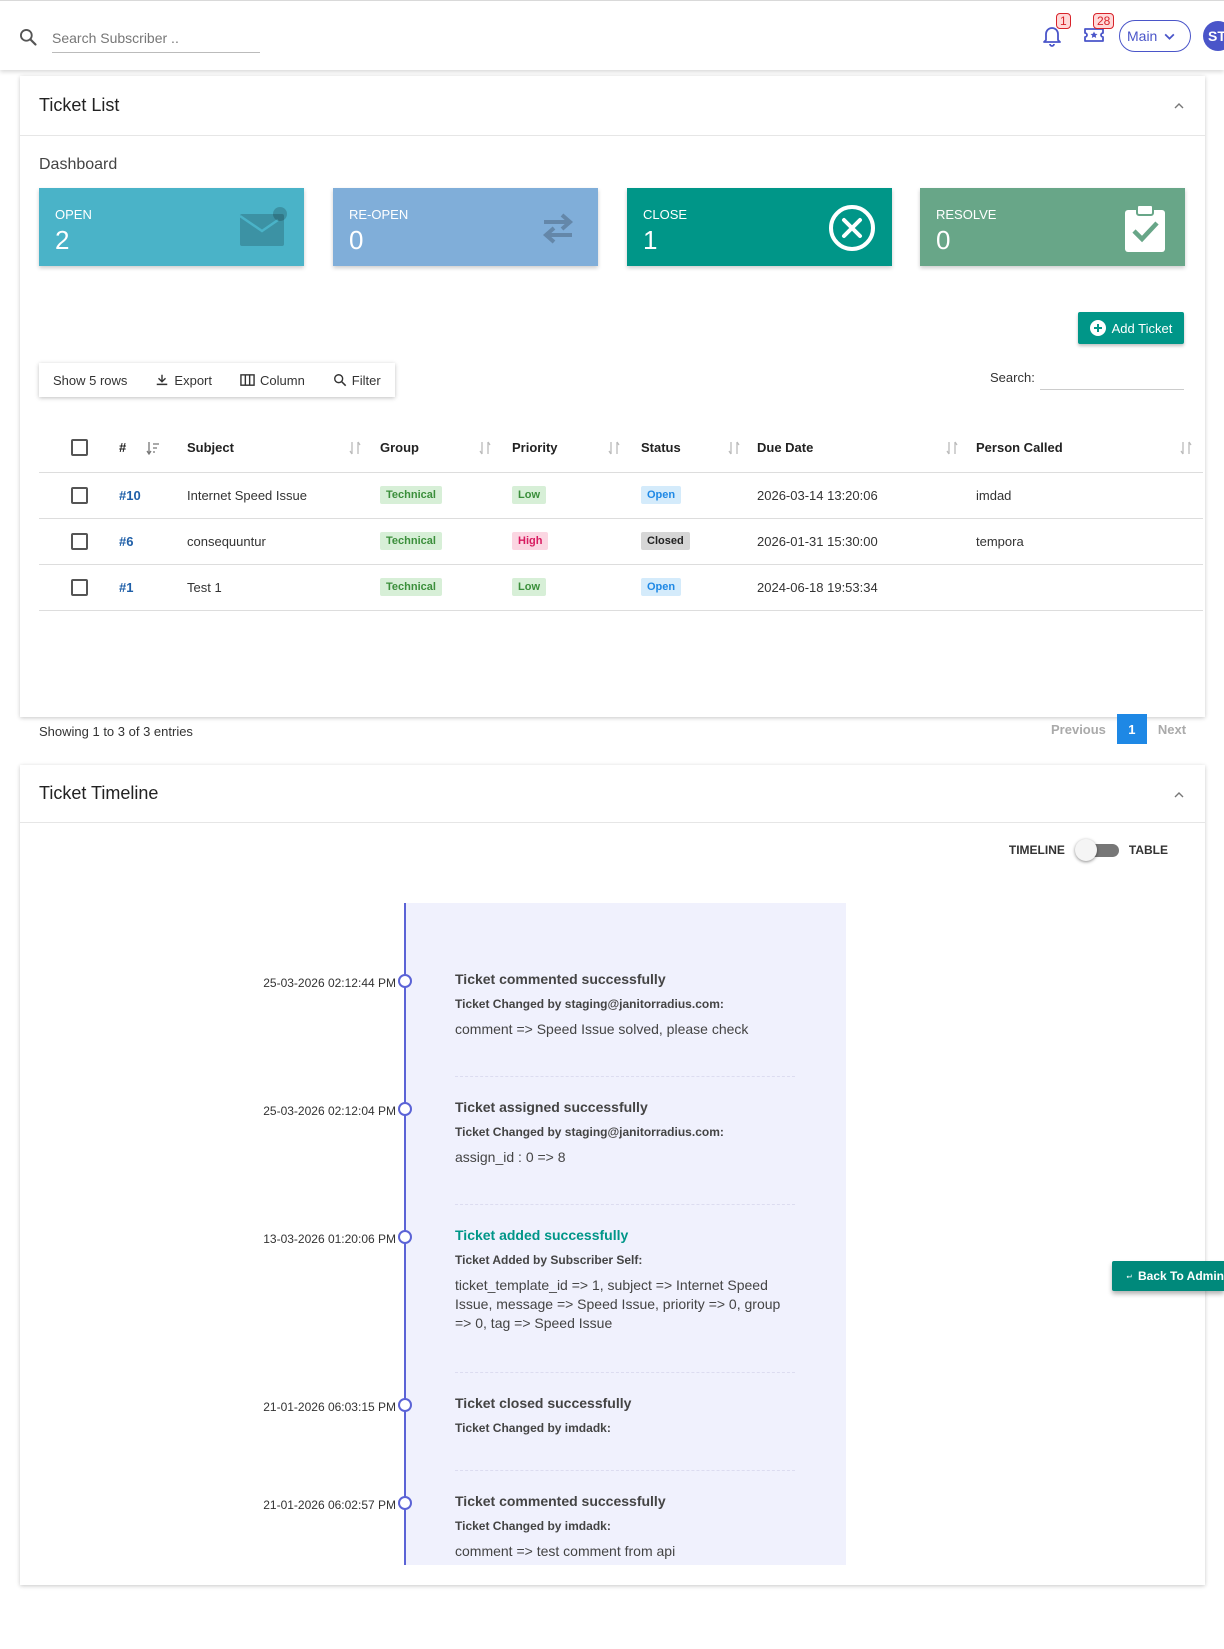 The width and height of the screenshot is (1224, 1649). I want to click on plus-circle-icon, so click(1097, 328).